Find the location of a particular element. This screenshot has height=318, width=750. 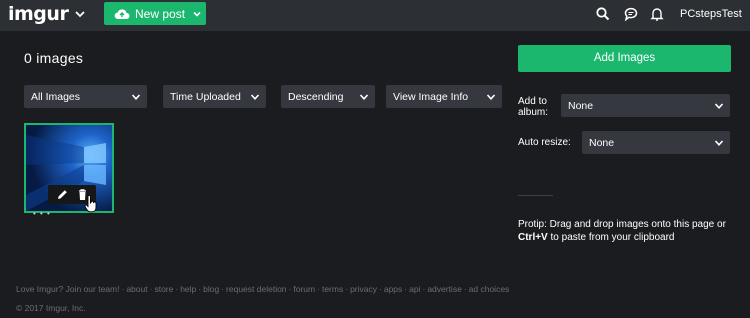

new-post-button: New post is located at coordinates (155, 13).